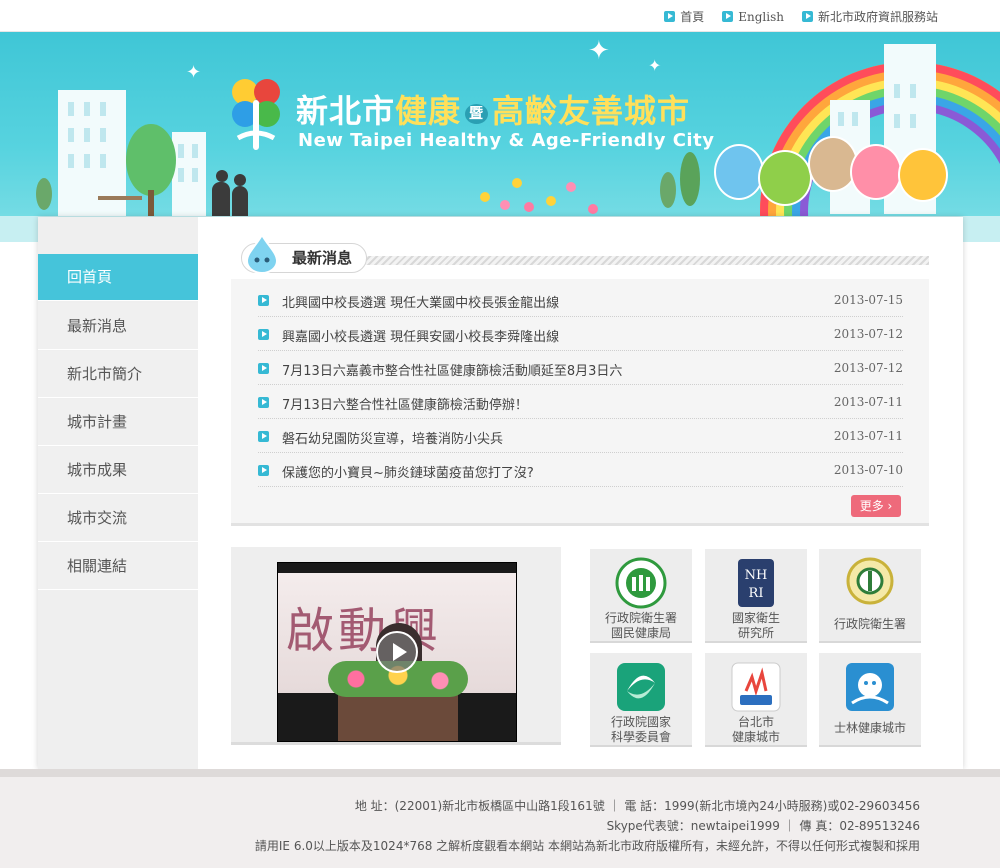  I want to click on sidebar-item-about: 新北市簡介, so click(118, 374).